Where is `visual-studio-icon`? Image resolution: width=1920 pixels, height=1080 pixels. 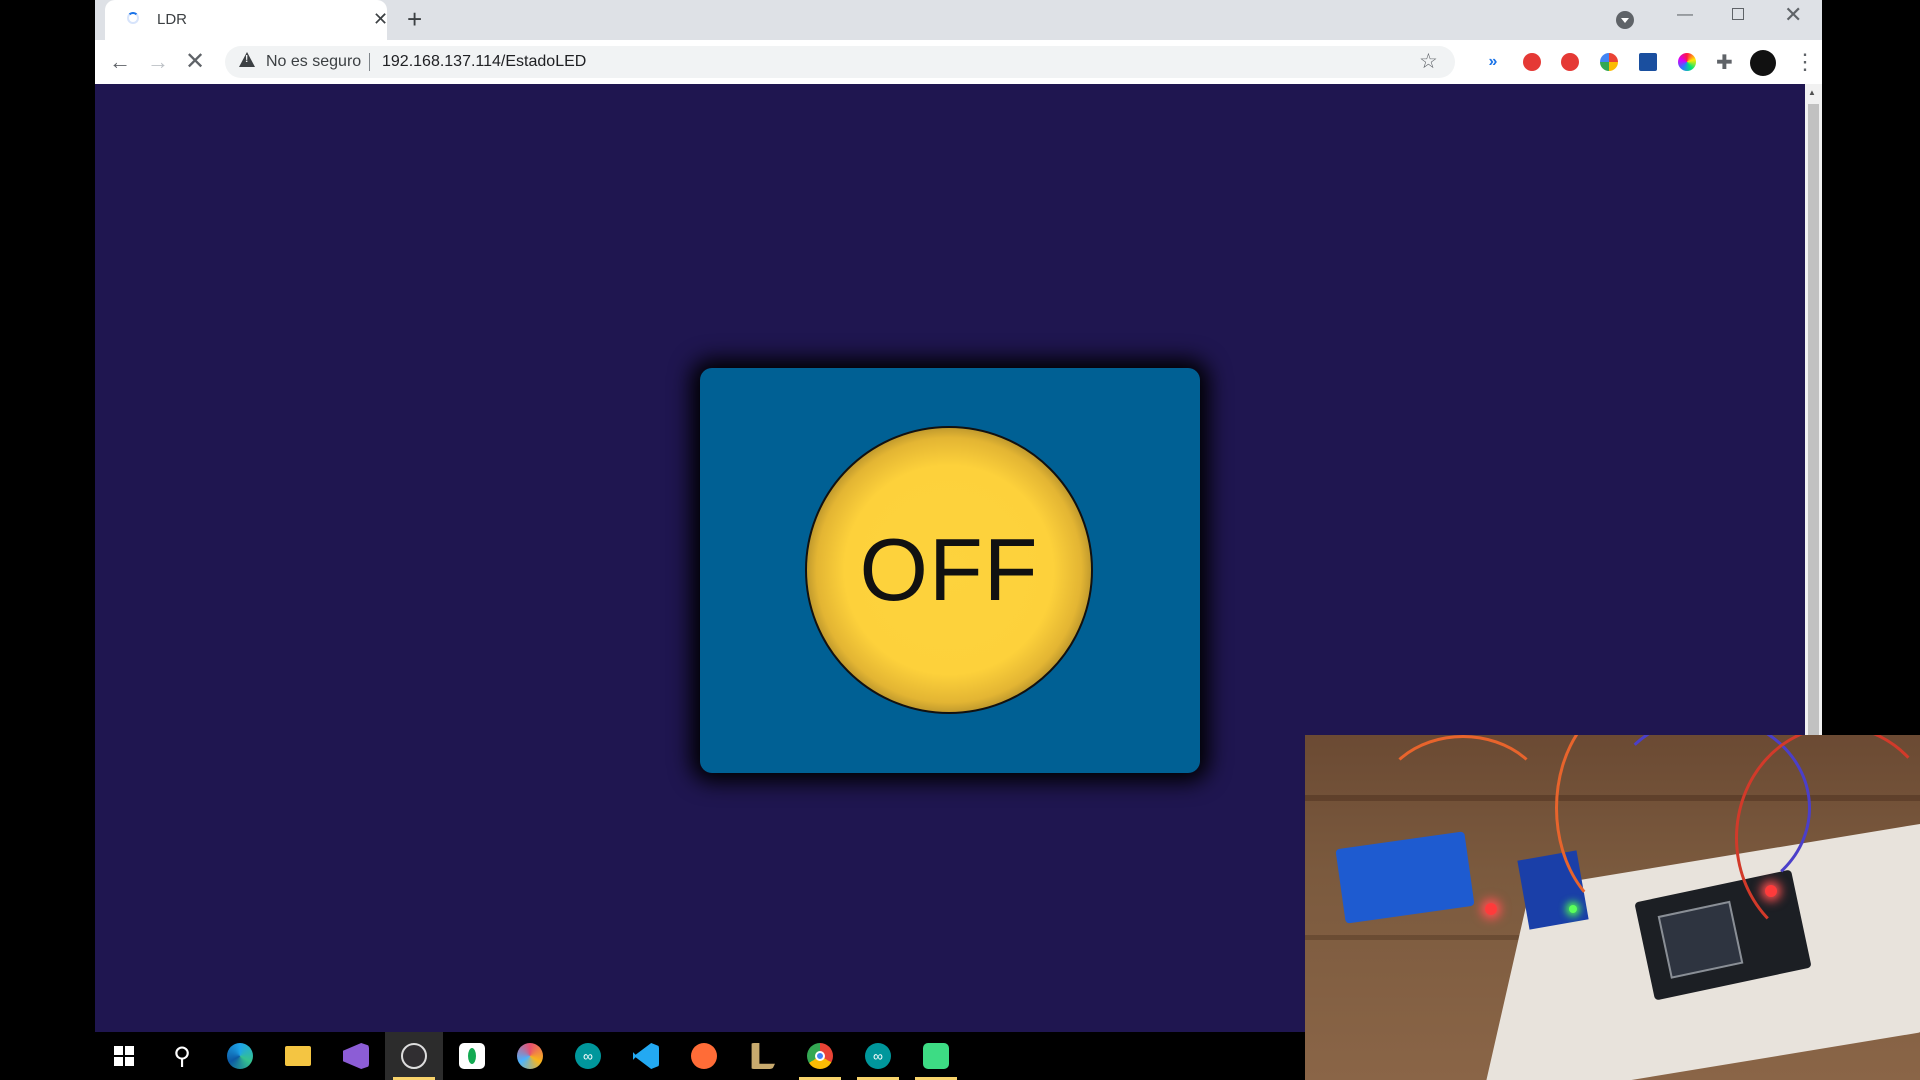
visual-studio-icon is located at coordinates (356, 1056).